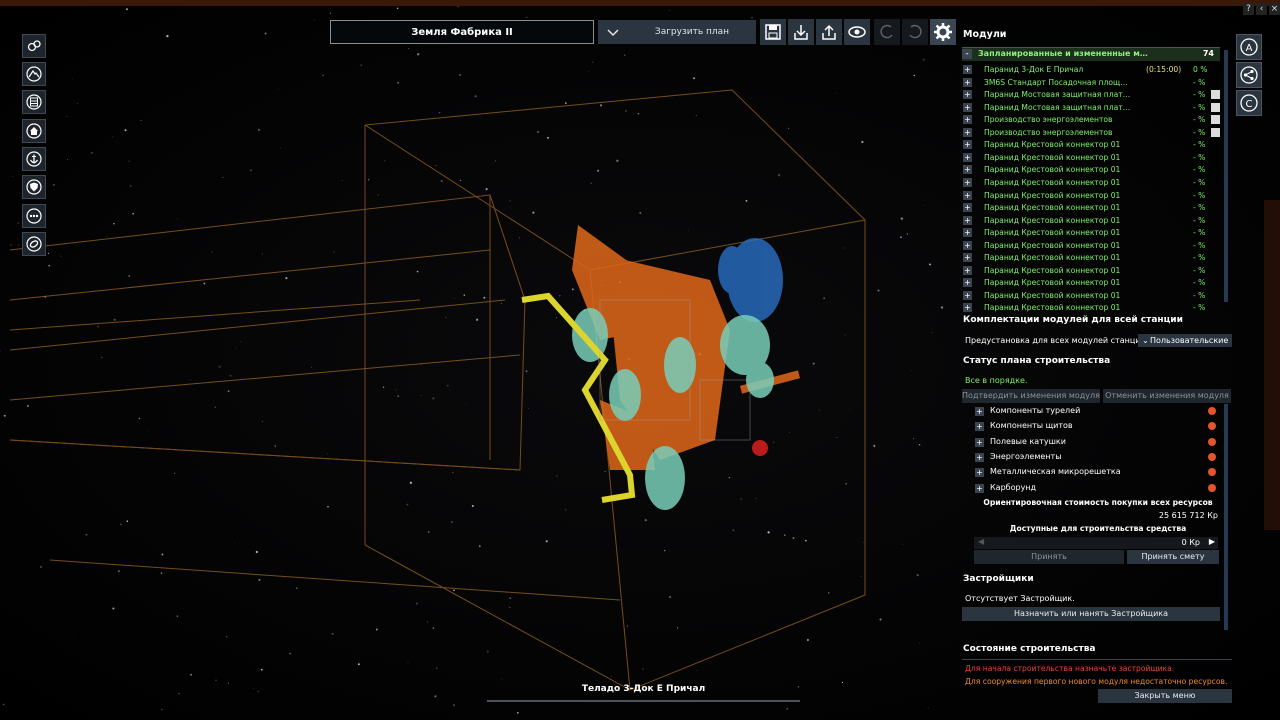 Image resolution: width=1280 pixels, height=720 pixels. I want to click on share-button, so click(1249, 75).